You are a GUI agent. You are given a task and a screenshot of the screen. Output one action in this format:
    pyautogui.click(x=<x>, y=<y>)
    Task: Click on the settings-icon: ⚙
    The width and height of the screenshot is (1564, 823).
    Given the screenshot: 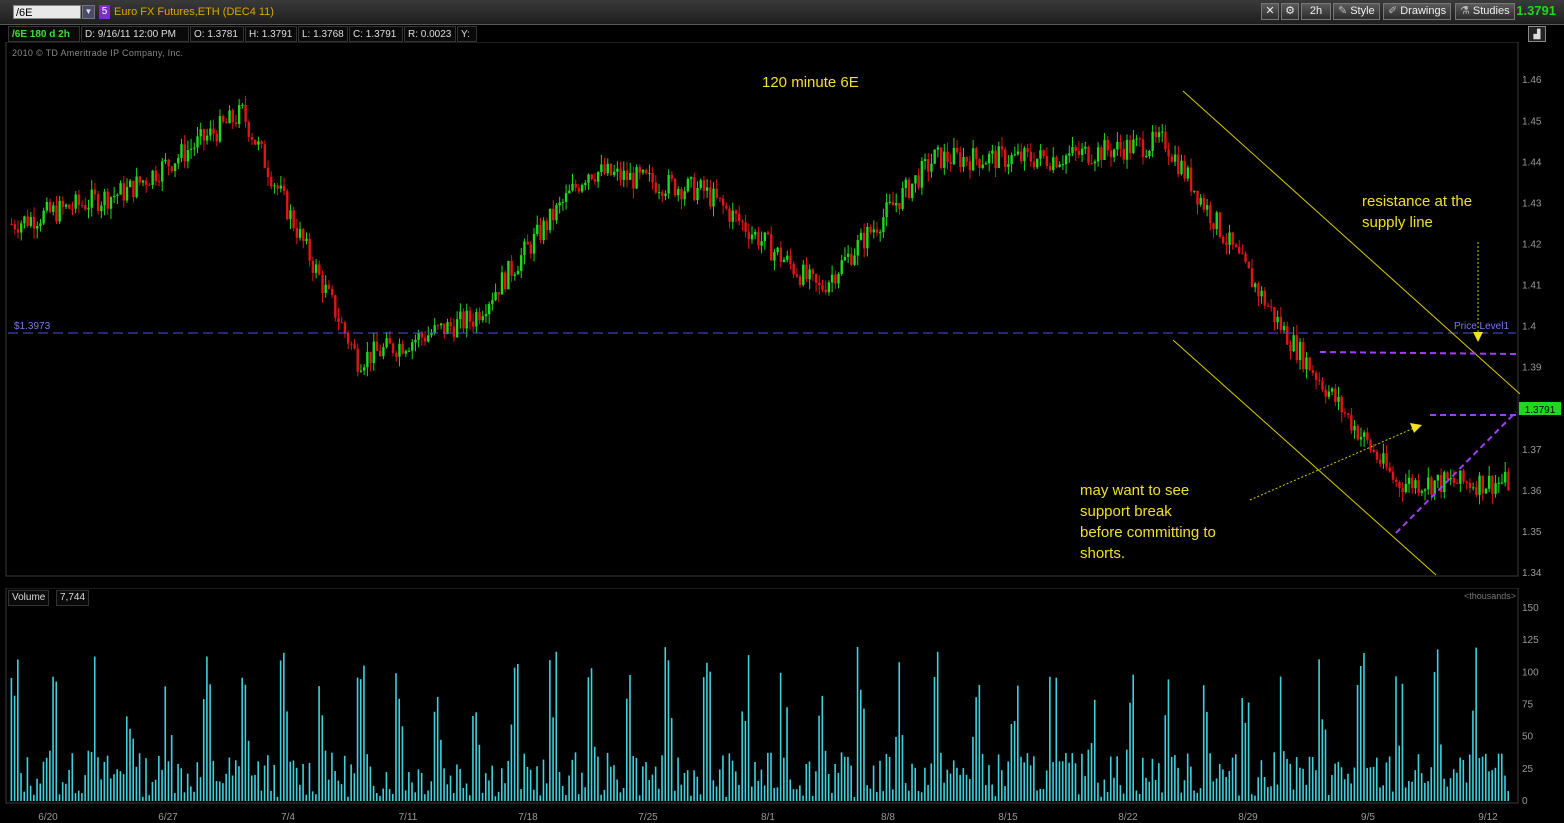 What is the action you would take?
    pyautogui.click(x=1290, y=11)
    